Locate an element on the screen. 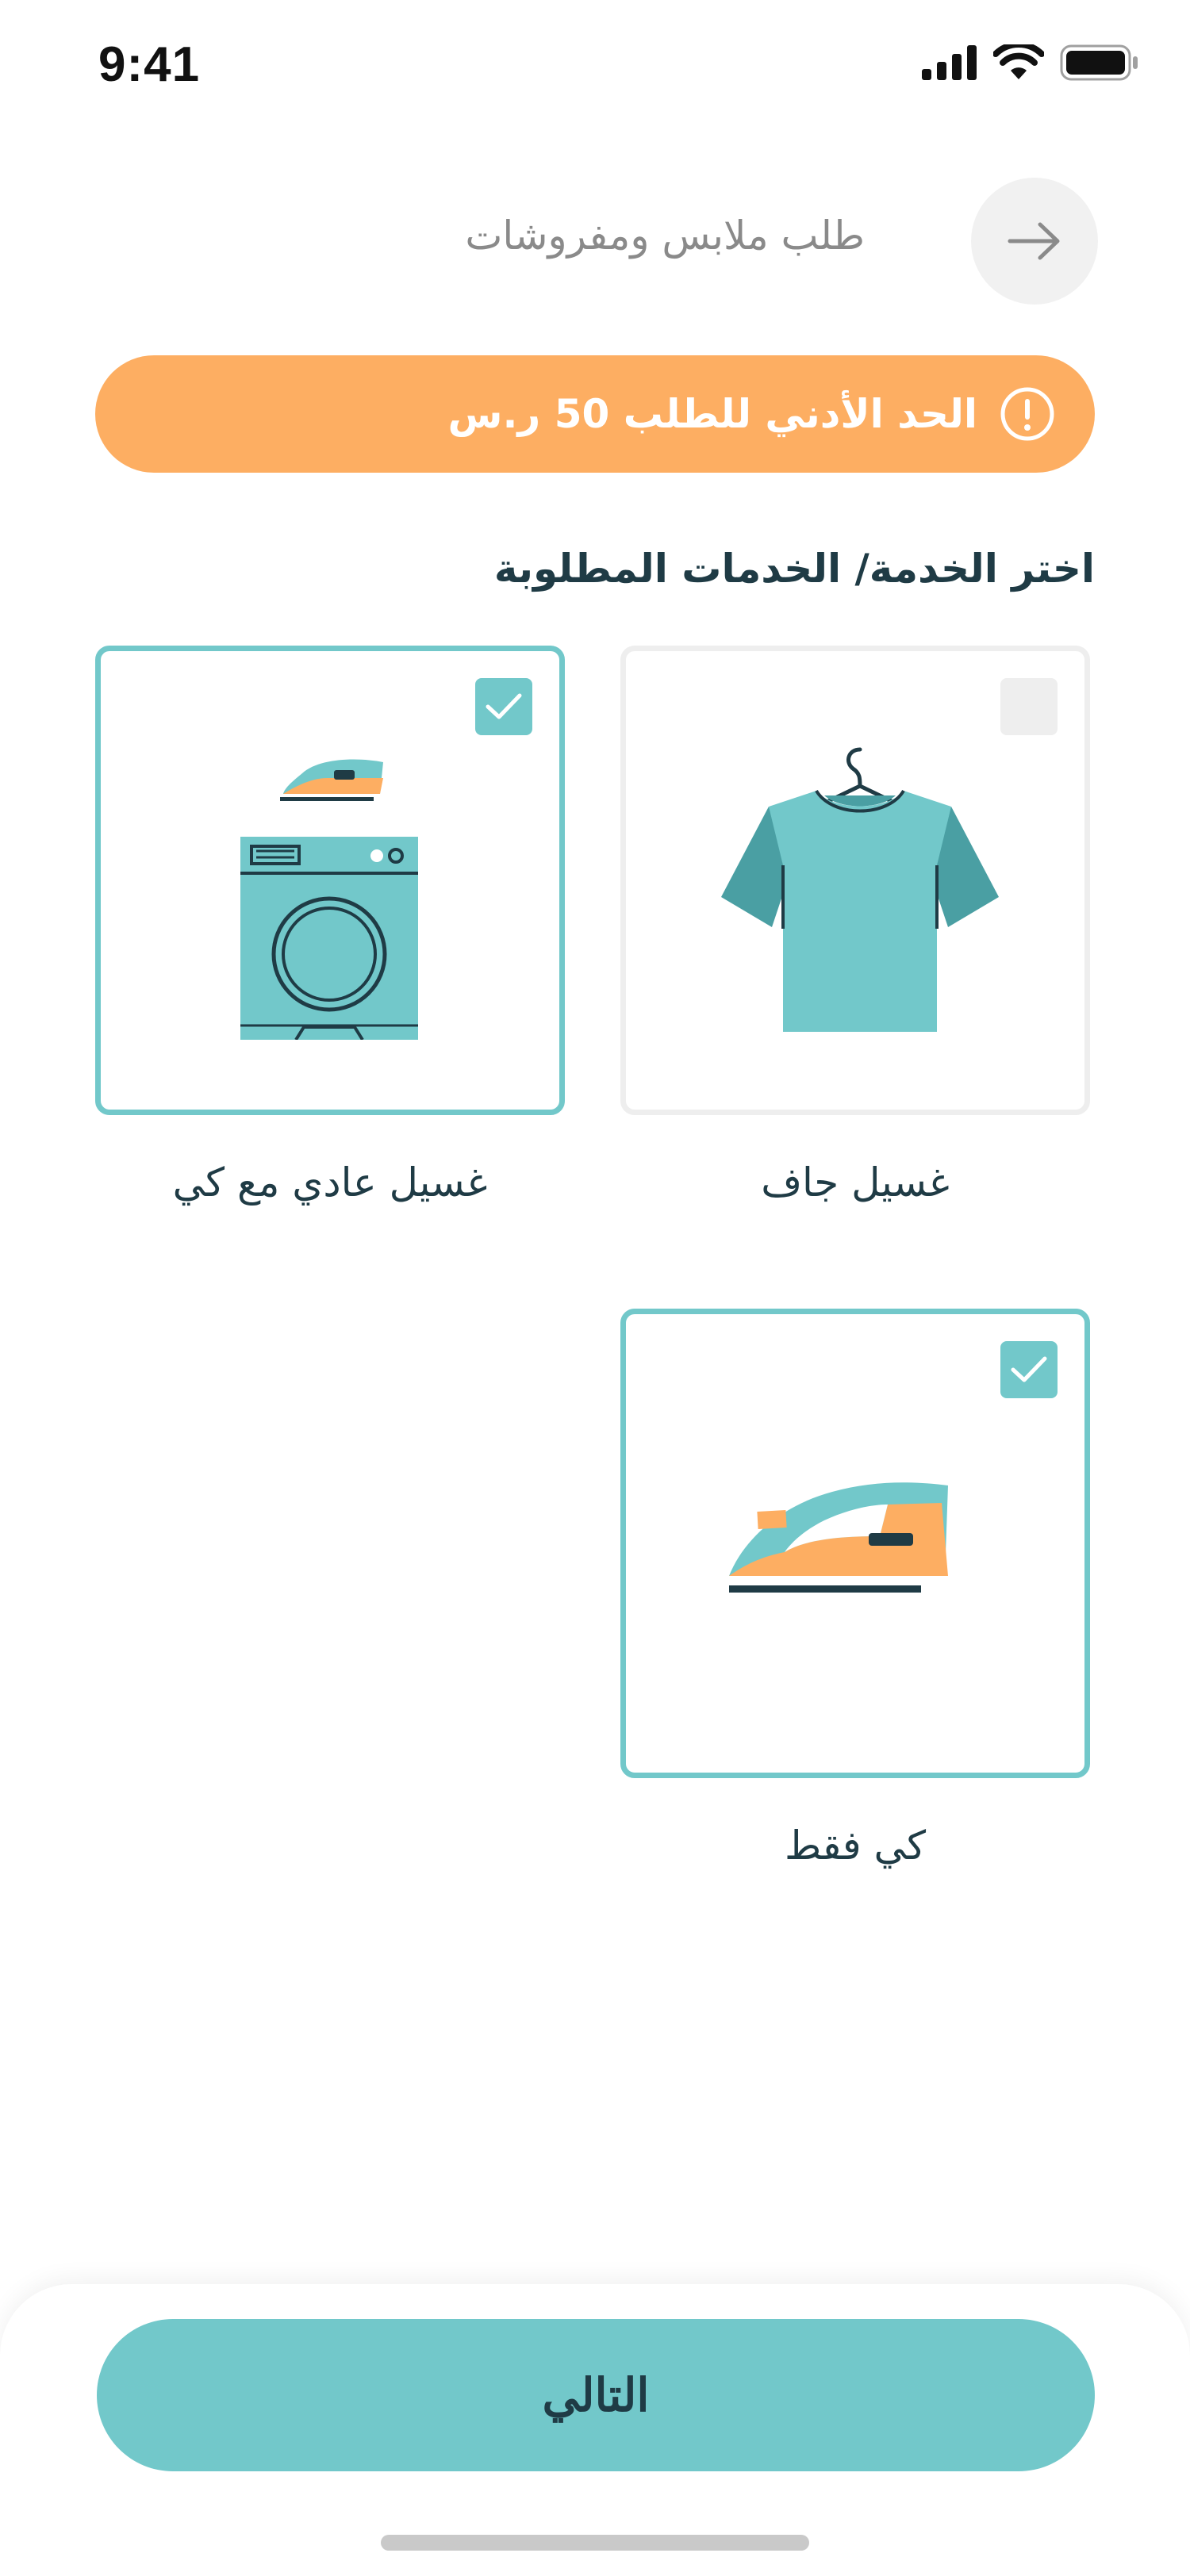  service-card-wash-and-iron is located at coordinates (330, 880).